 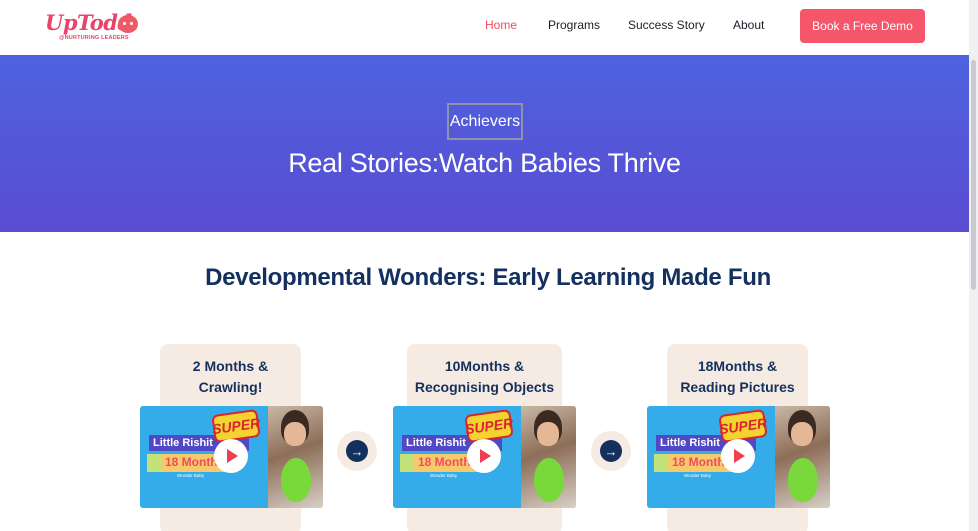 I want to click on nav-programs: Programs, so click(x=574, y=25).